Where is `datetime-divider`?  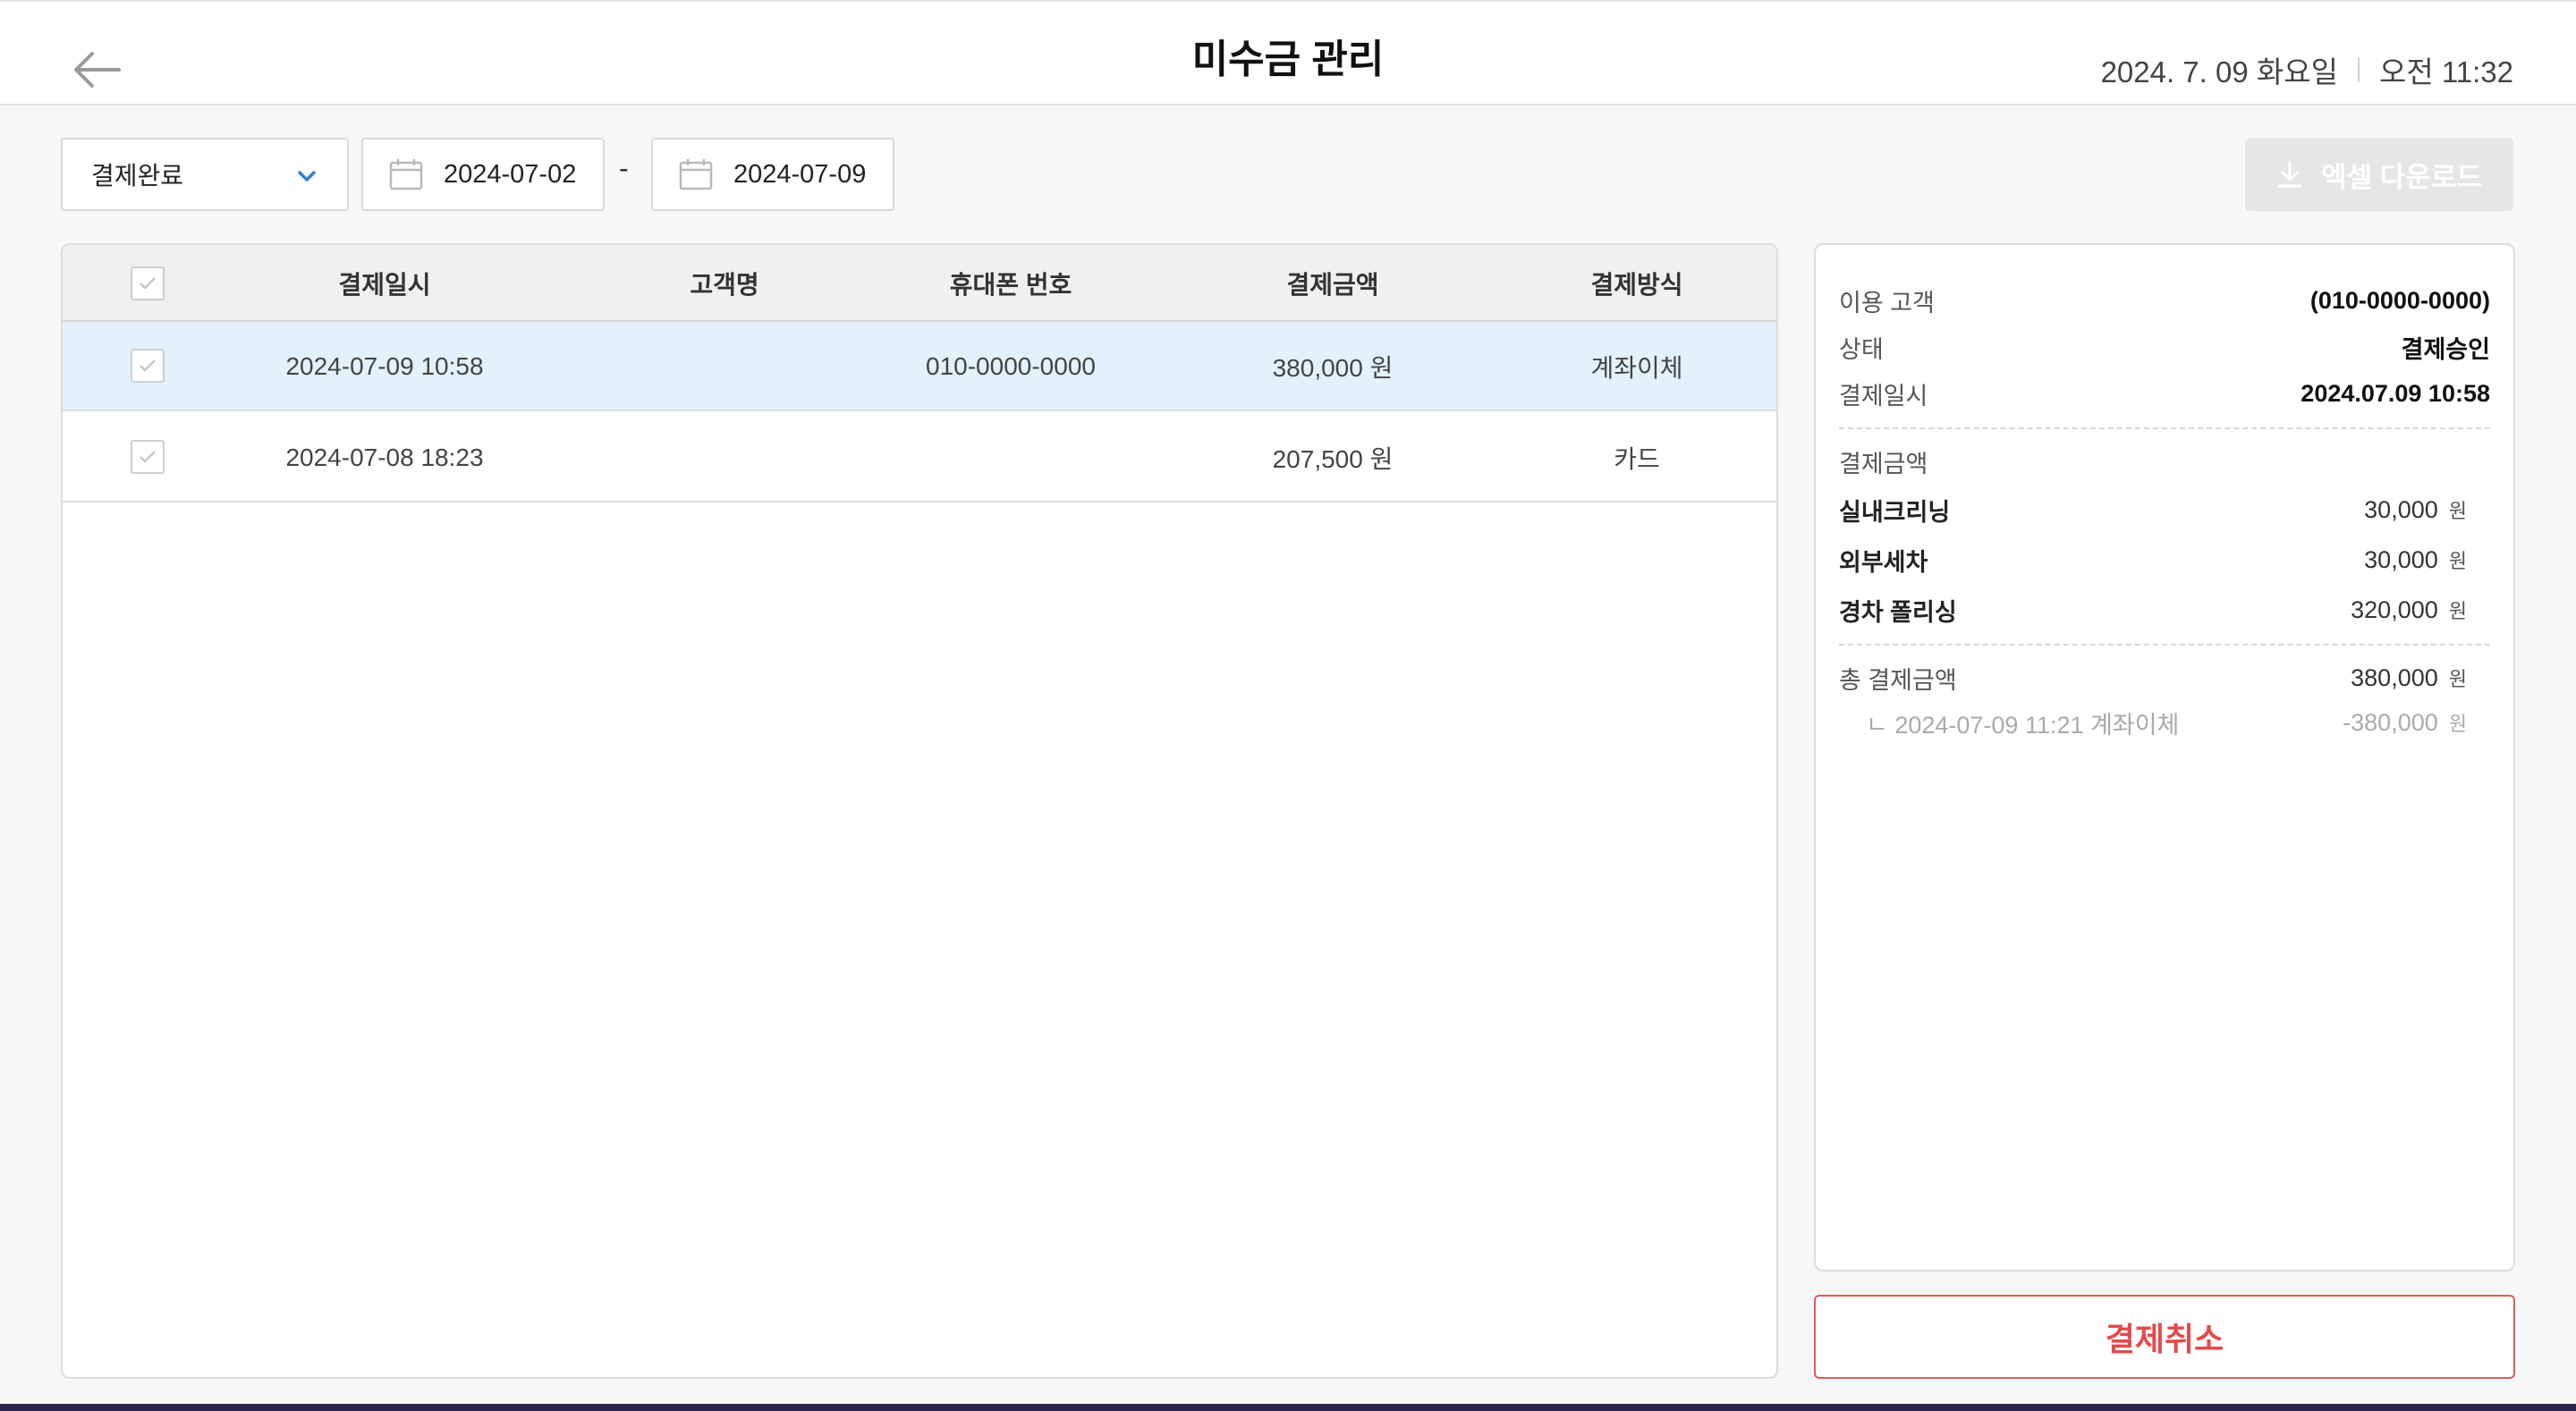 datetime-divider is located at coordinates (2358, 69).